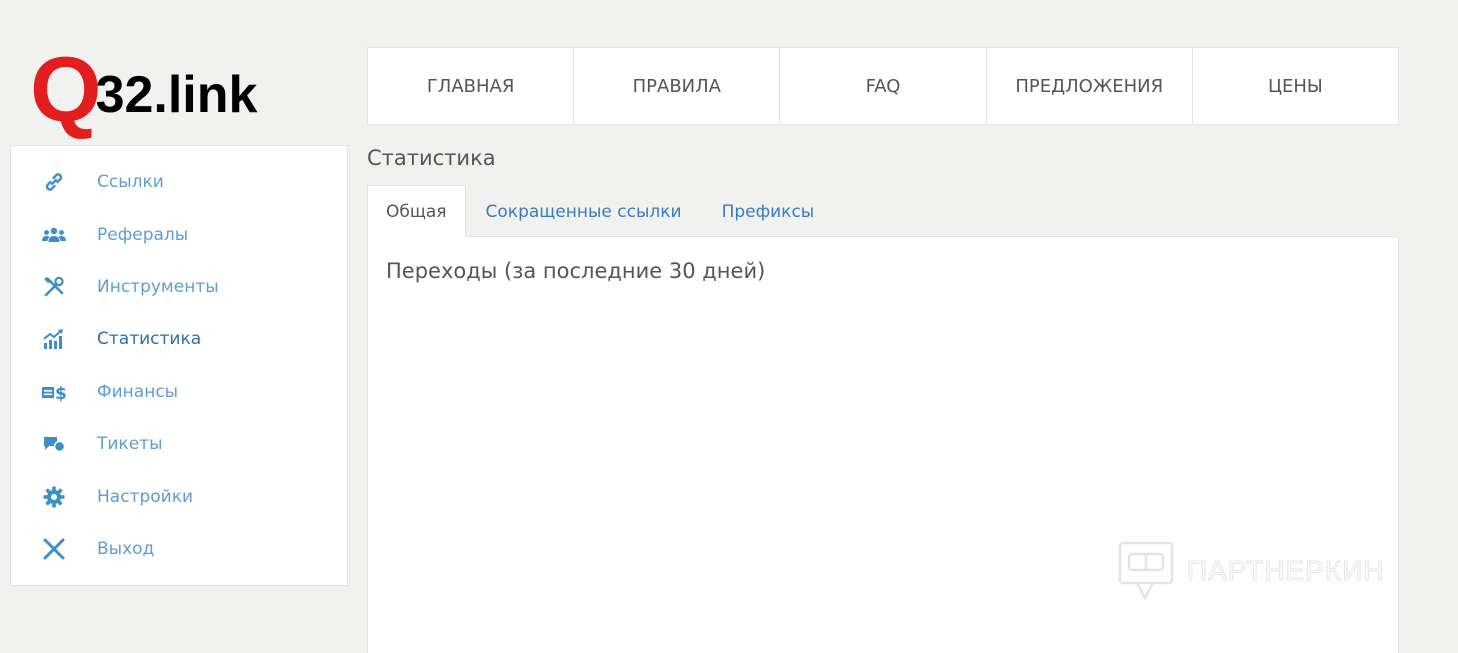 The image size is (1458, 653). I want to click on site-logo: Q 32.link, so click(175, 90).